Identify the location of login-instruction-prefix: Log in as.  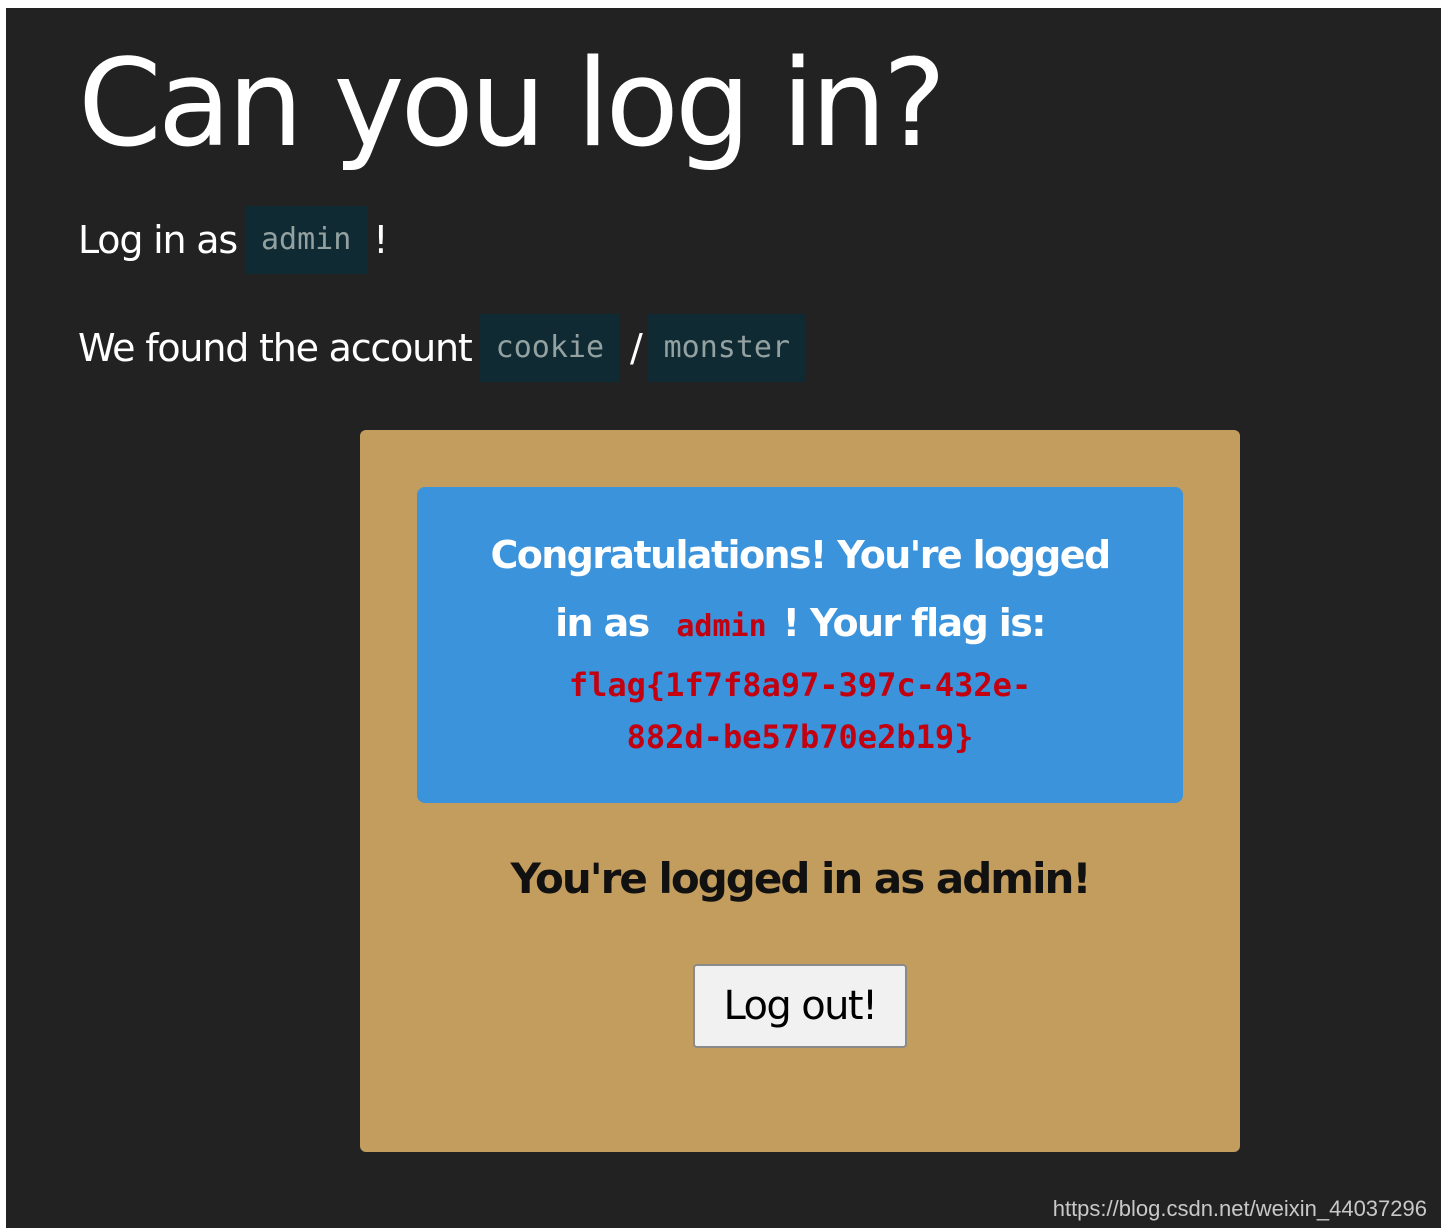
(158, 240).